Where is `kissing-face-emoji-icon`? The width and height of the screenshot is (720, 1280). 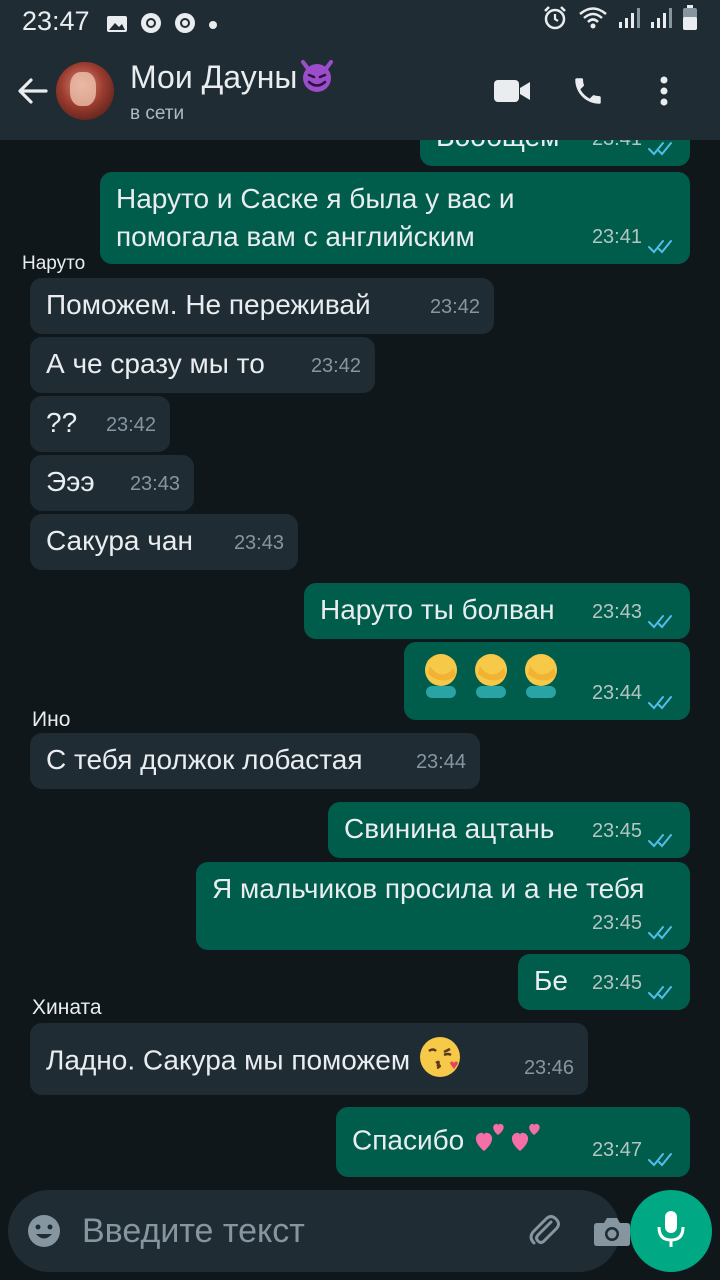 kissing-face-emoji-icon is located at coordinates (440, 1062).